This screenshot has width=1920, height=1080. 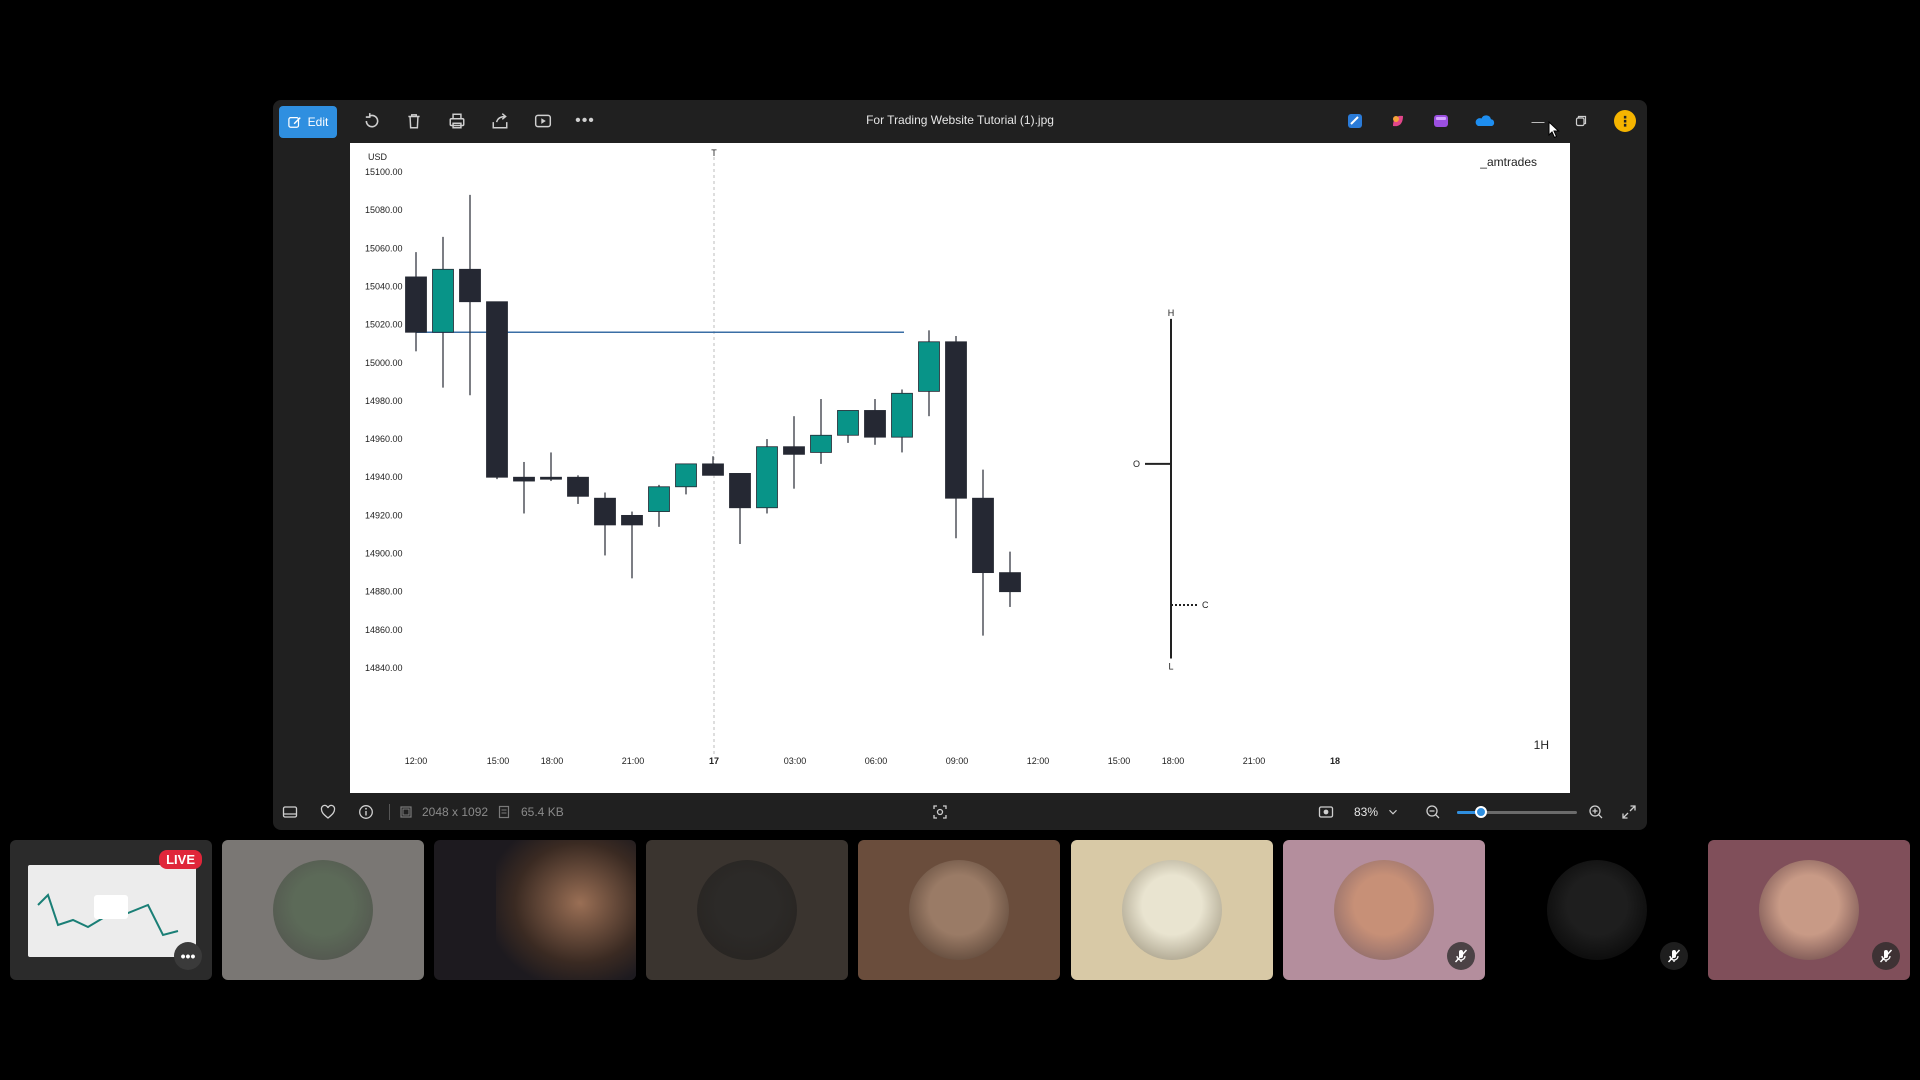 I want to click on ohlc-legend-close-label: C, so click(x=1205, y=605).